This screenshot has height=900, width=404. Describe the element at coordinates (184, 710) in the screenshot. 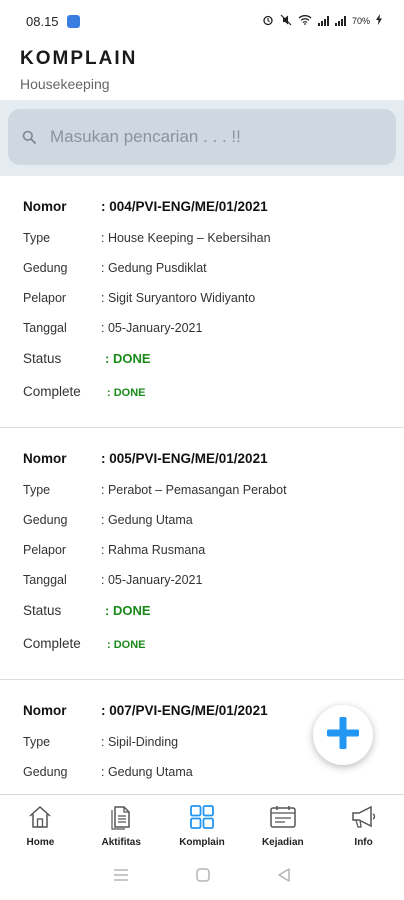

I see `nomor-value: : 007/PVI-ENG/ME/01/2021` at that location.